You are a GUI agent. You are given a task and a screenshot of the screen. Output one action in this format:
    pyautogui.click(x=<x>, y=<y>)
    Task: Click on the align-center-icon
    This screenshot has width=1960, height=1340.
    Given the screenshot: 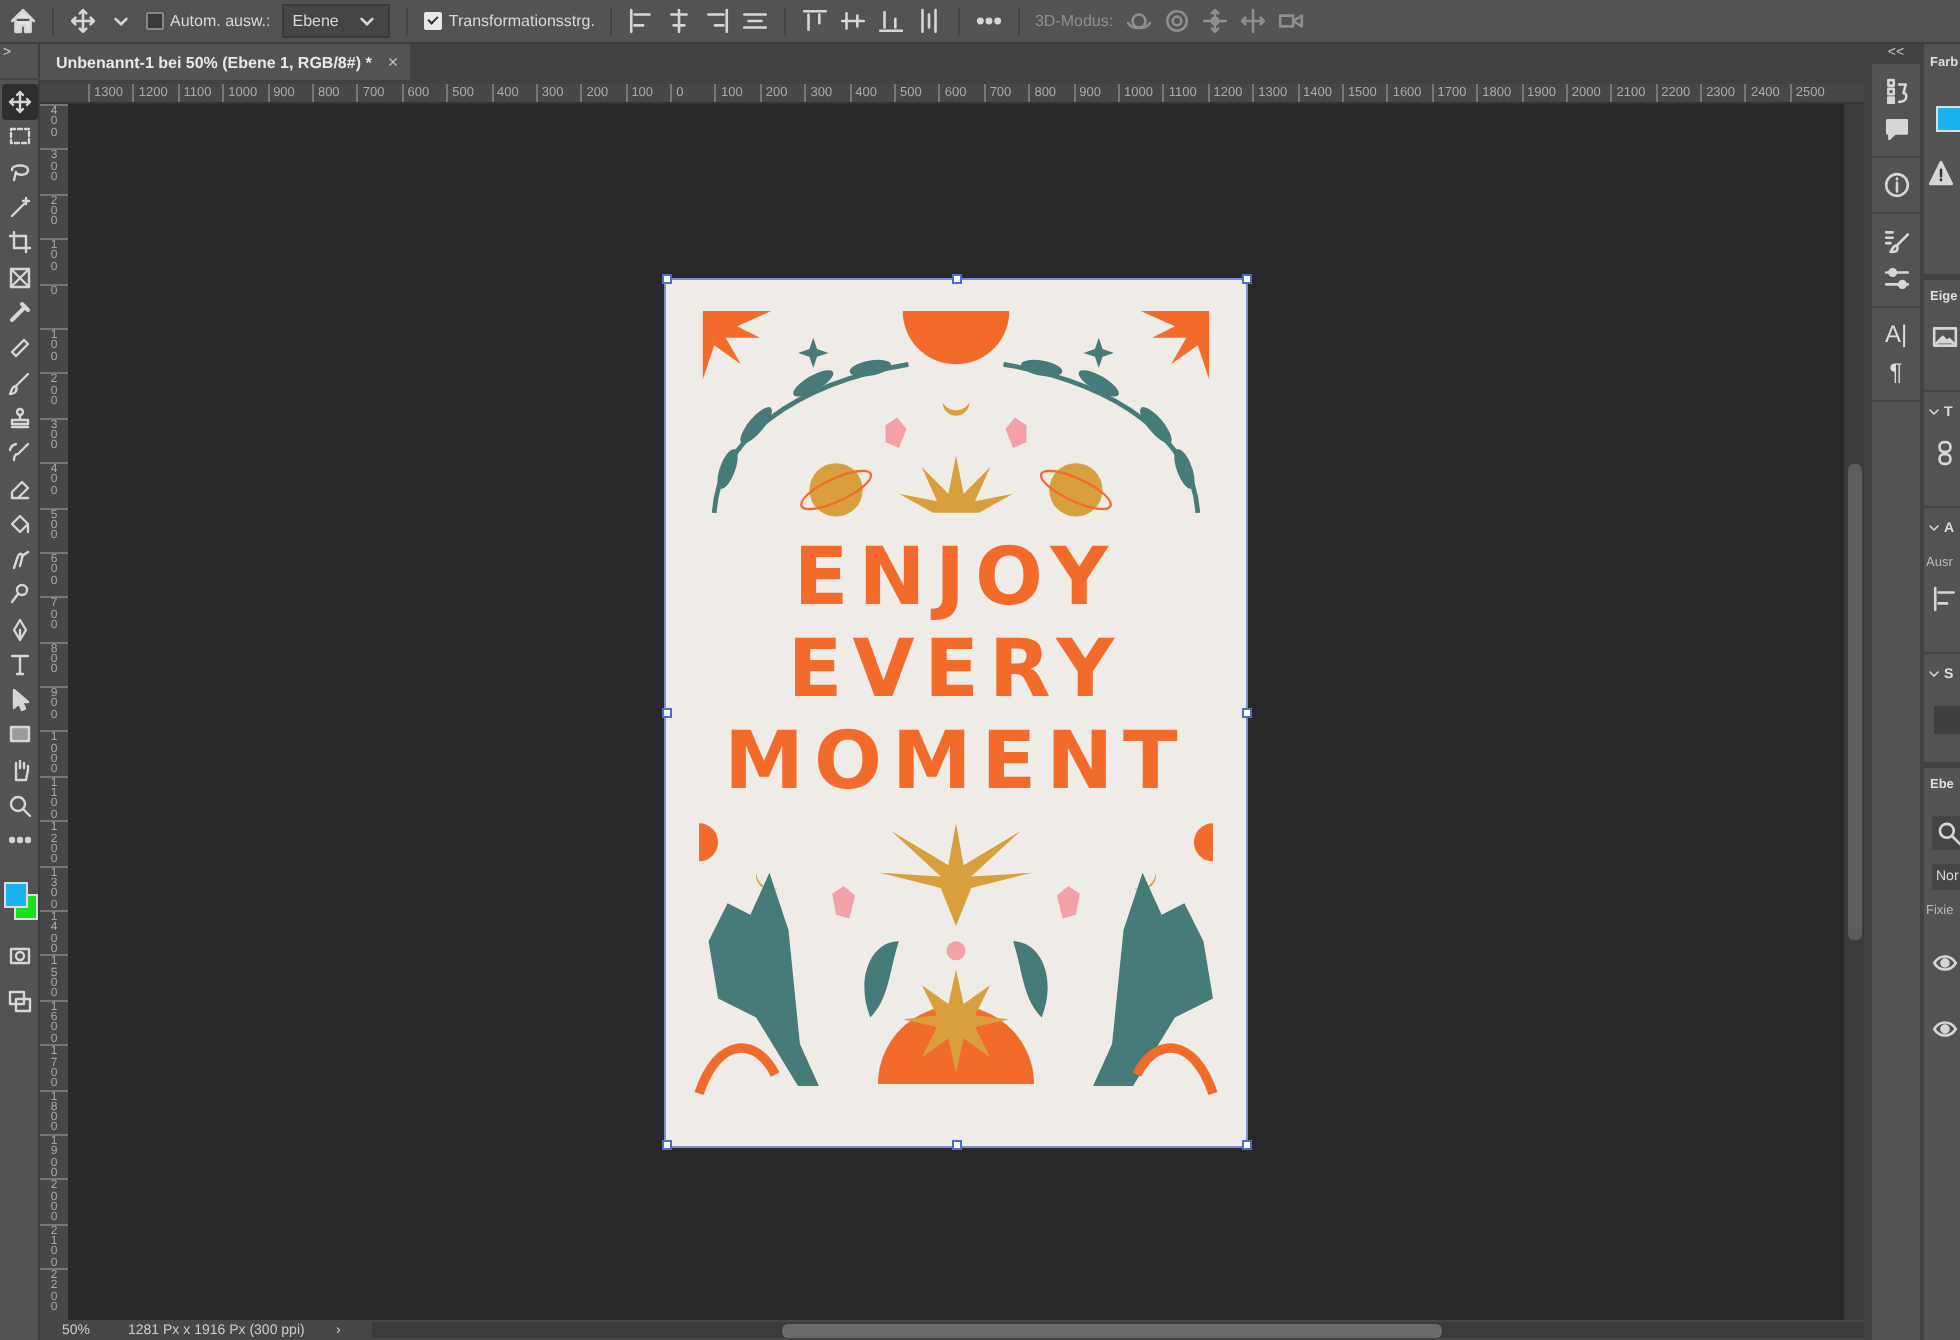 What is the action you would take?
    pyautogui.click(x=679, y=21)
    